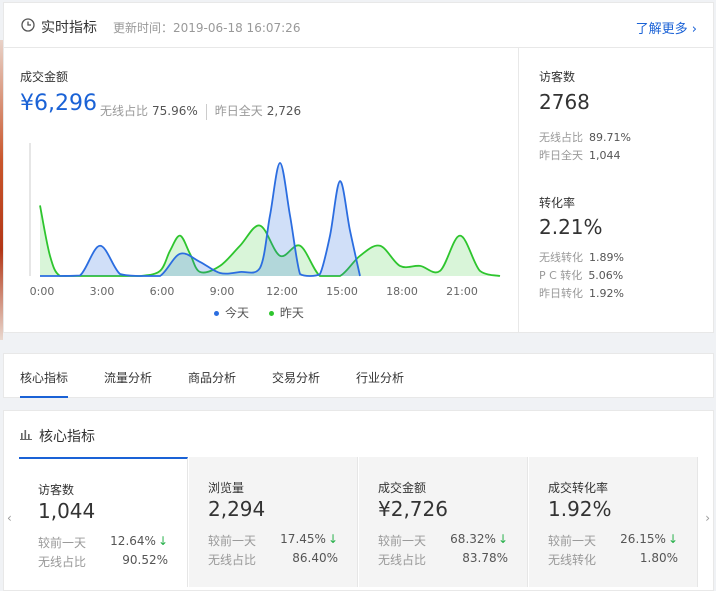 This screenshot has height=591, width=716. What do you see at coordinates (267, 312) in the screenshot?
I see `chart-legend: 今天 昨天` at bounding box center [267, 312].